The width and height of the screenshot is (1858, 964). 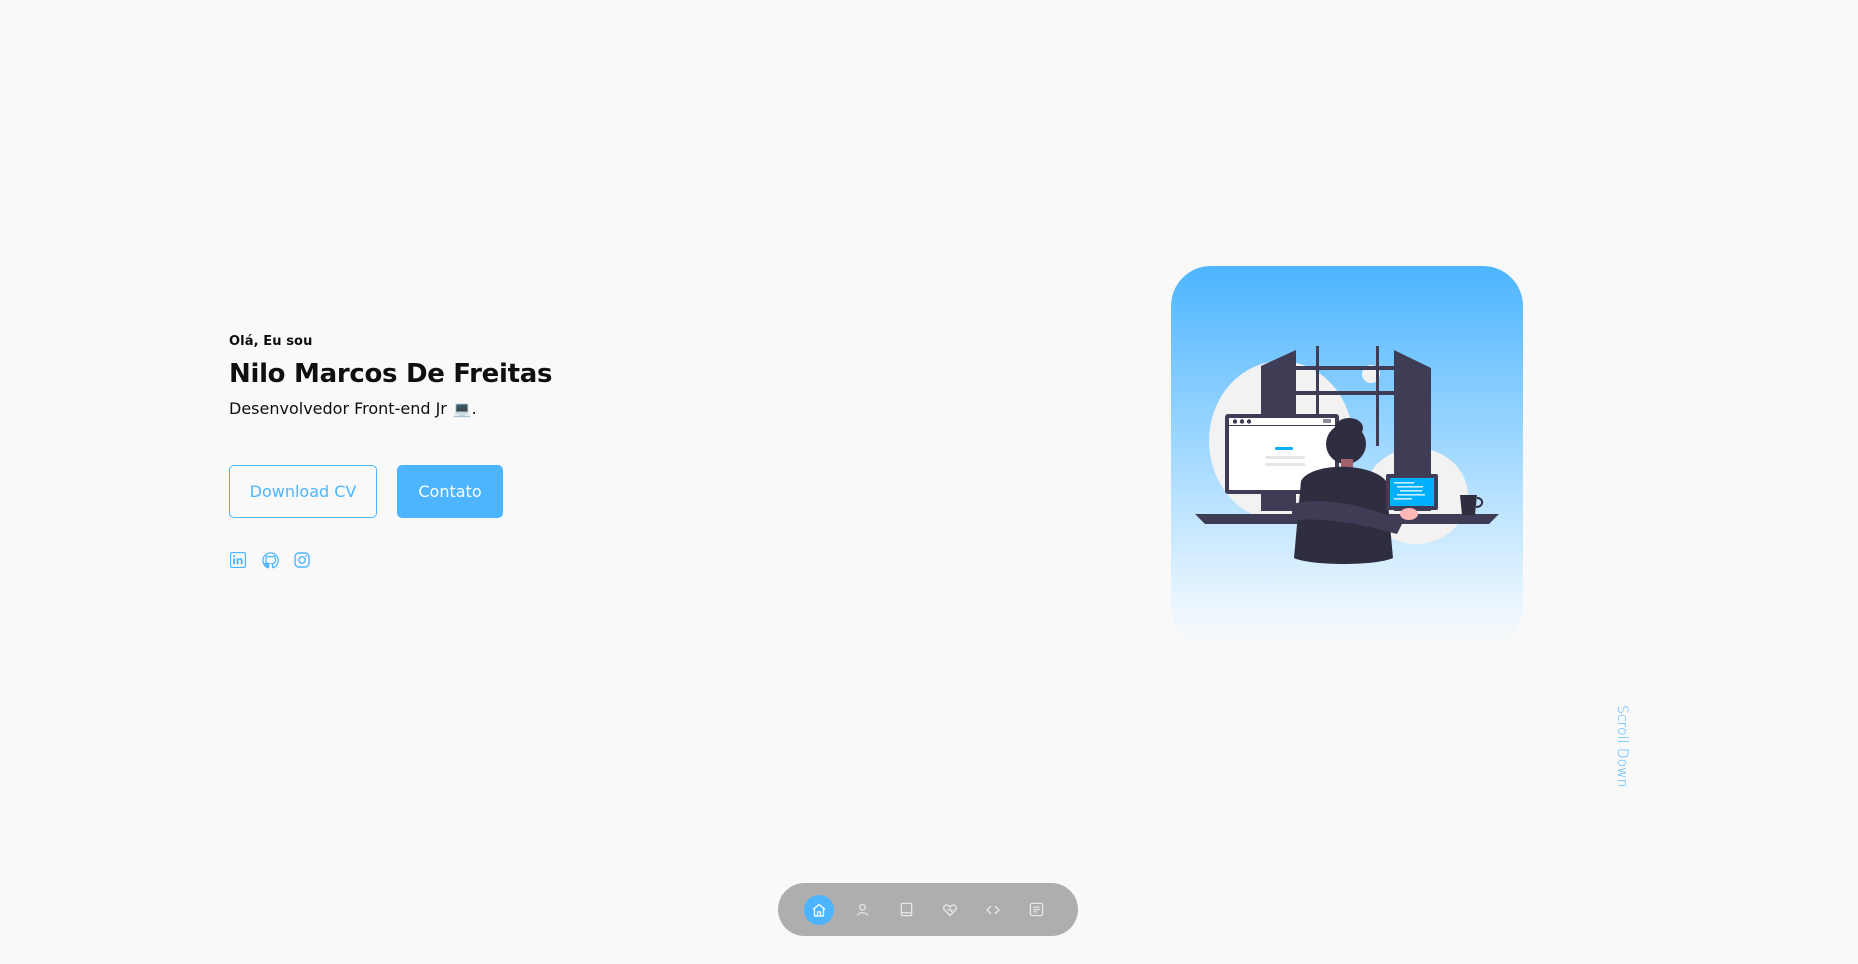 I want to click on hero-role-text: Desenvolvedor Front-end Jr, so click(x=338, y=408).